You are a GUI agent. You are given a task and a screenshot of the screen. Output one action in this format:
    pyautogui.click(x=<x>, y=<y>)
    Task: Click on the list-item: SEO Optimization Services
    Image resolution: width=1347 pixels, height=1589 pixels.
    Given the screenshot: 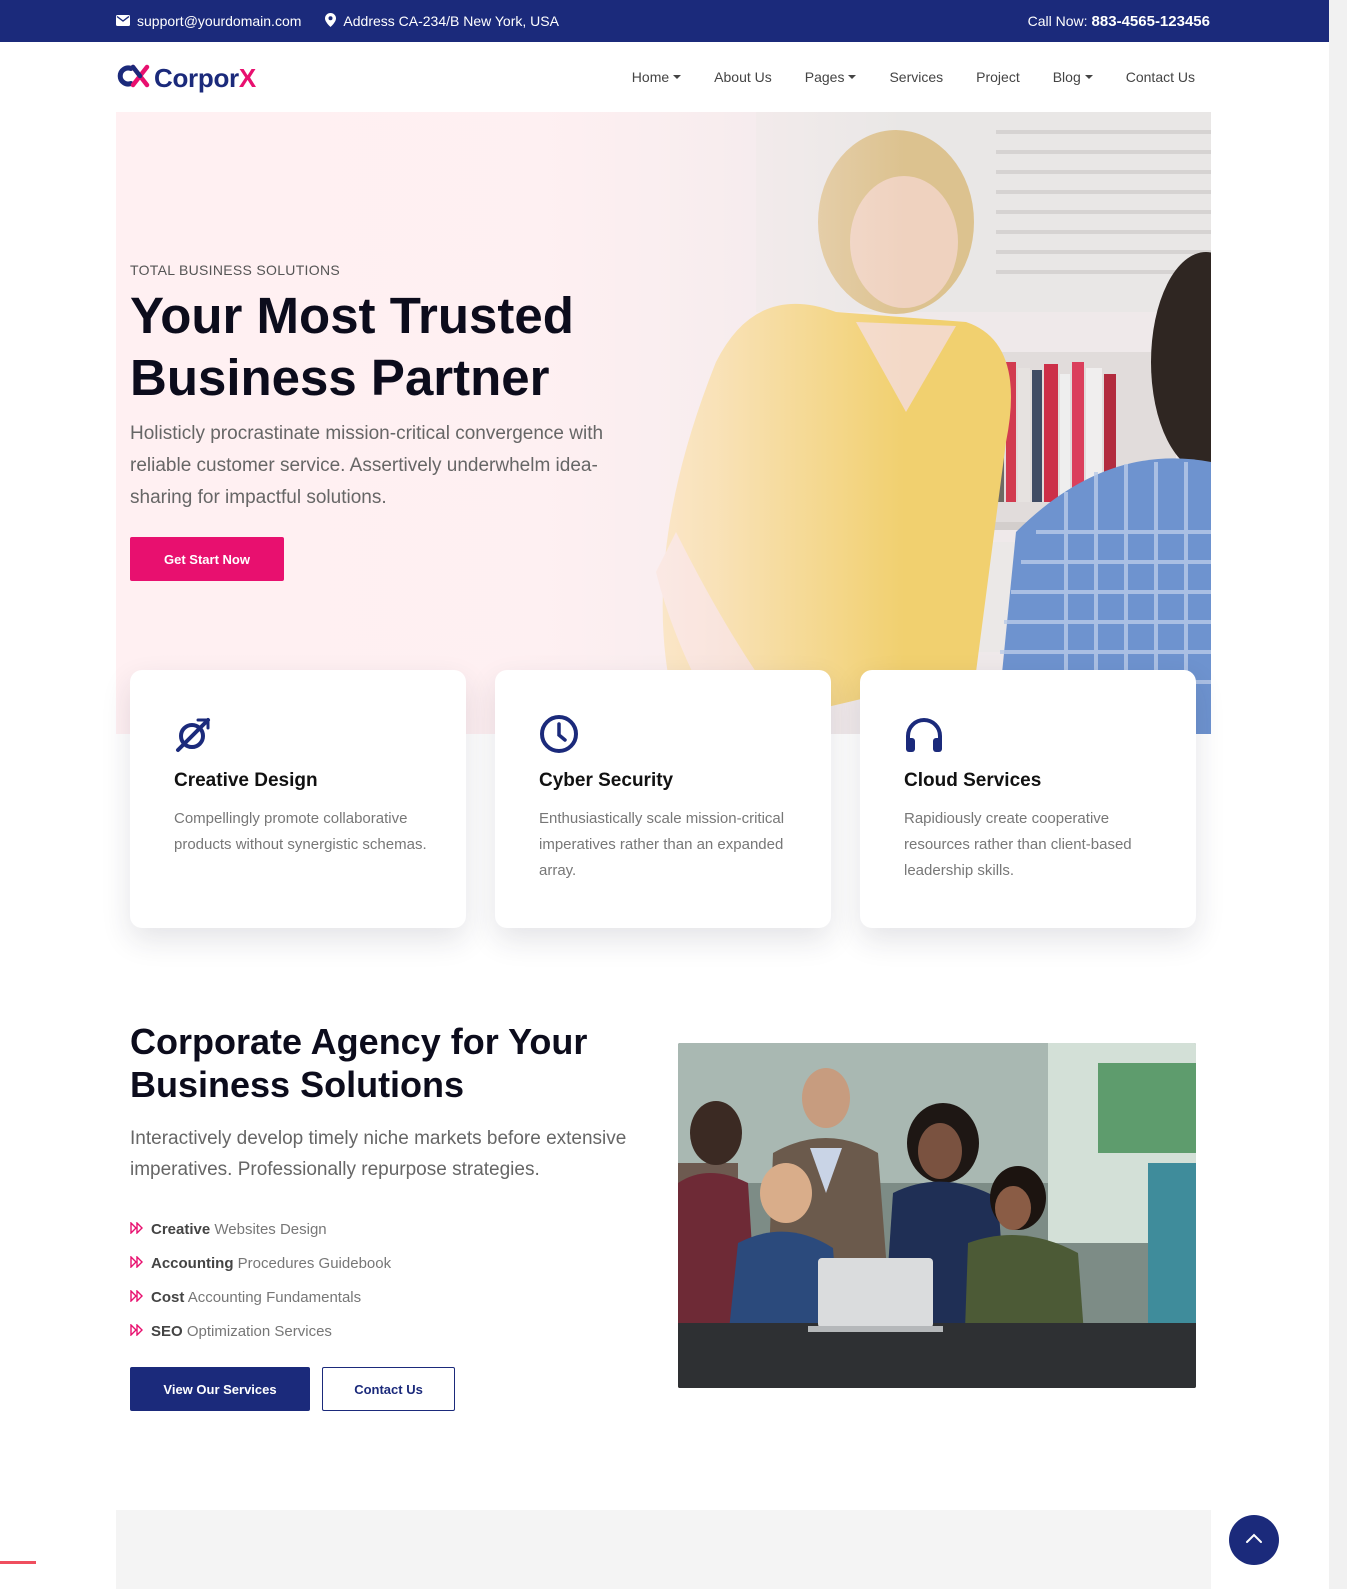 What is the action you would take?
    pyautogui.click(x=260, y=1331)
    